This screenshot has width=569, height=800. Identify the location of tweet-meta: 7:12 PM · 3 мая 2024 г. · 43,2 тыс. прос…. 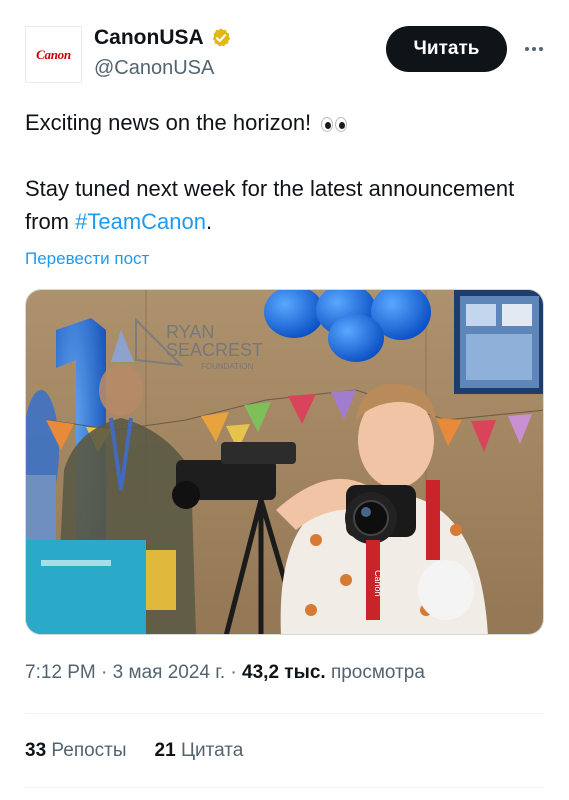
(225, 673).